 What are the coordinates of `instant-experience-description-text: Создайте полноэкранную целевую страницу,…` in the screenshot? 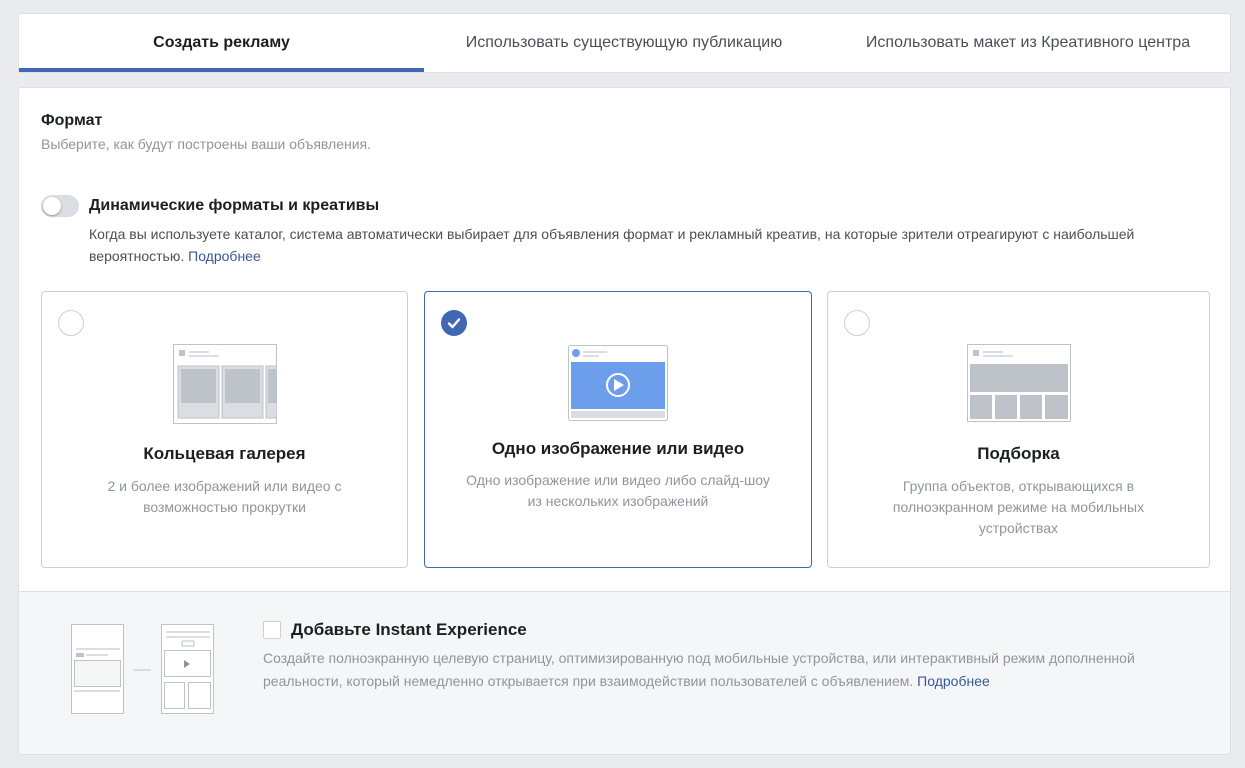 It's located at (699, 669).